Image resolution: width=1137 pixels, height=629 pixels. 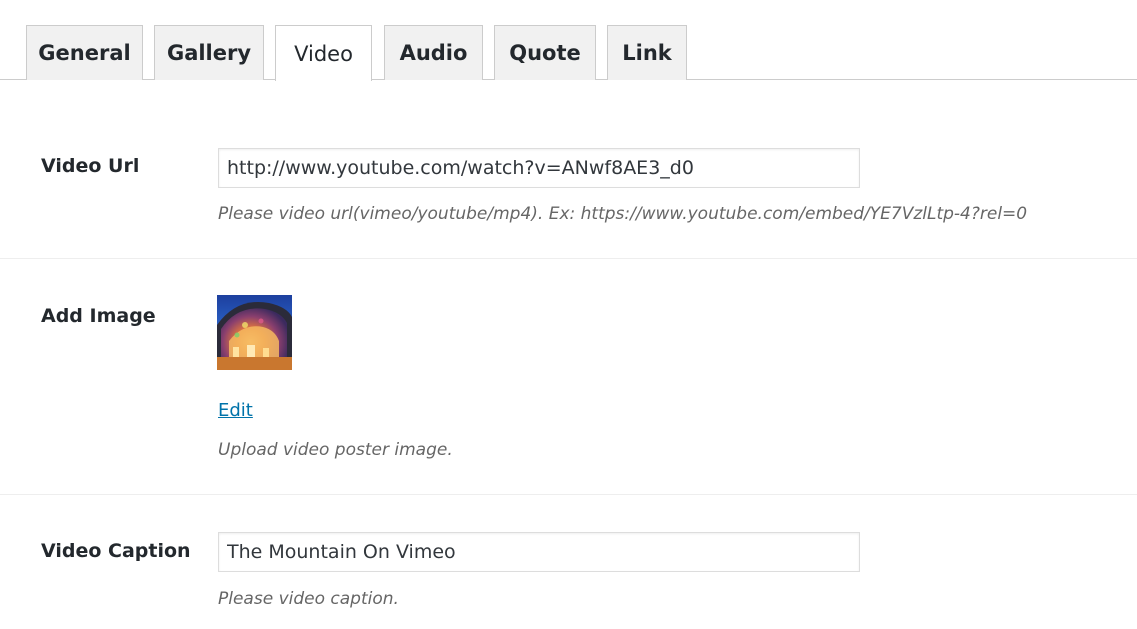 What do you see at coordinates (308, 599) in the screenshot?
I see `video-caption-description: Please video caption.` at bounding box center [308, 599].